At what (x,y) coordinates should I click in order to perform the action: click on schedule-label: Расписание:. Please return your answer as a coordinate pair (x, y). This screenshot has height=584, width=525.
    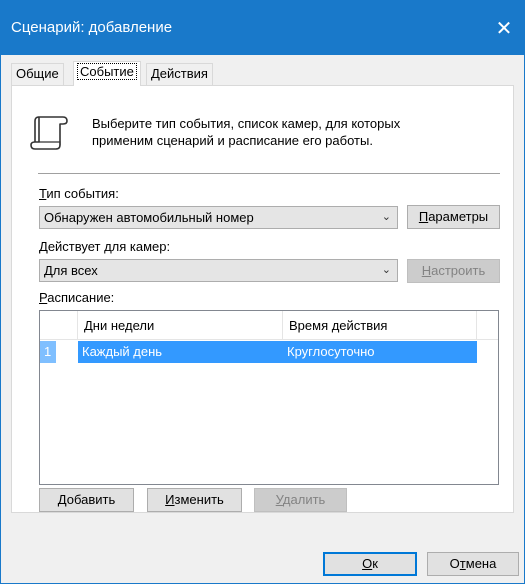
    Looking at the image, I should click on (77, 297).